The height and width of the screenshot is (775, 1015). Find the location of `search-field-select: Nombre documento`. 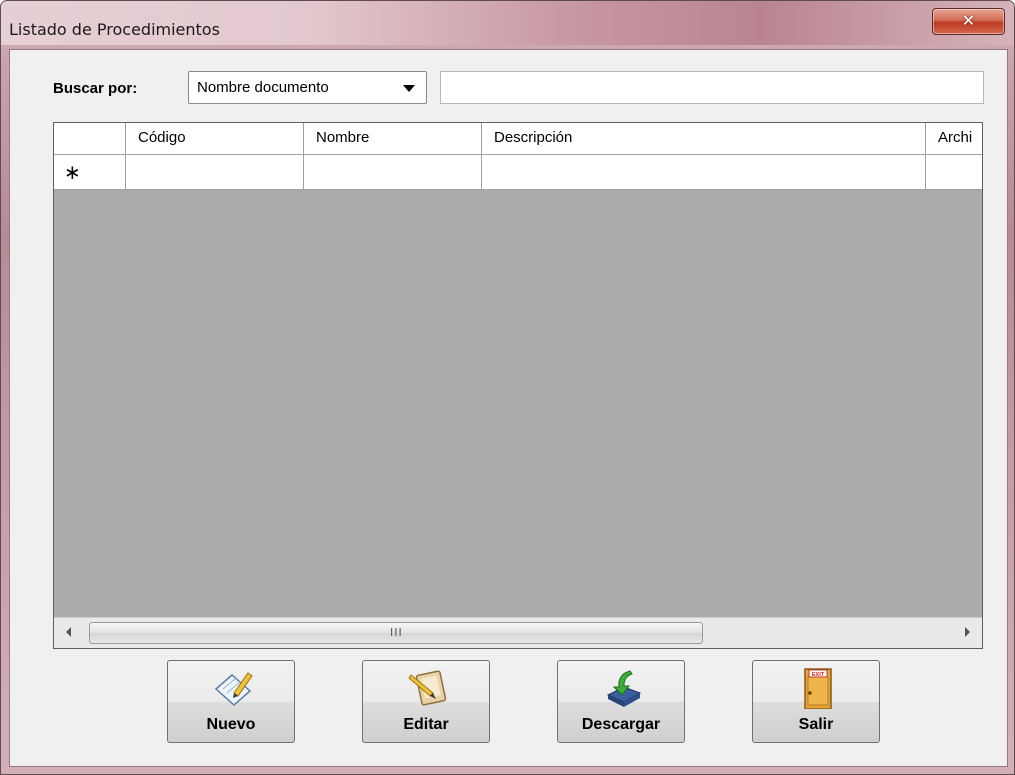

search-field-select: Nombre documento is located at coordinates (307, 87).